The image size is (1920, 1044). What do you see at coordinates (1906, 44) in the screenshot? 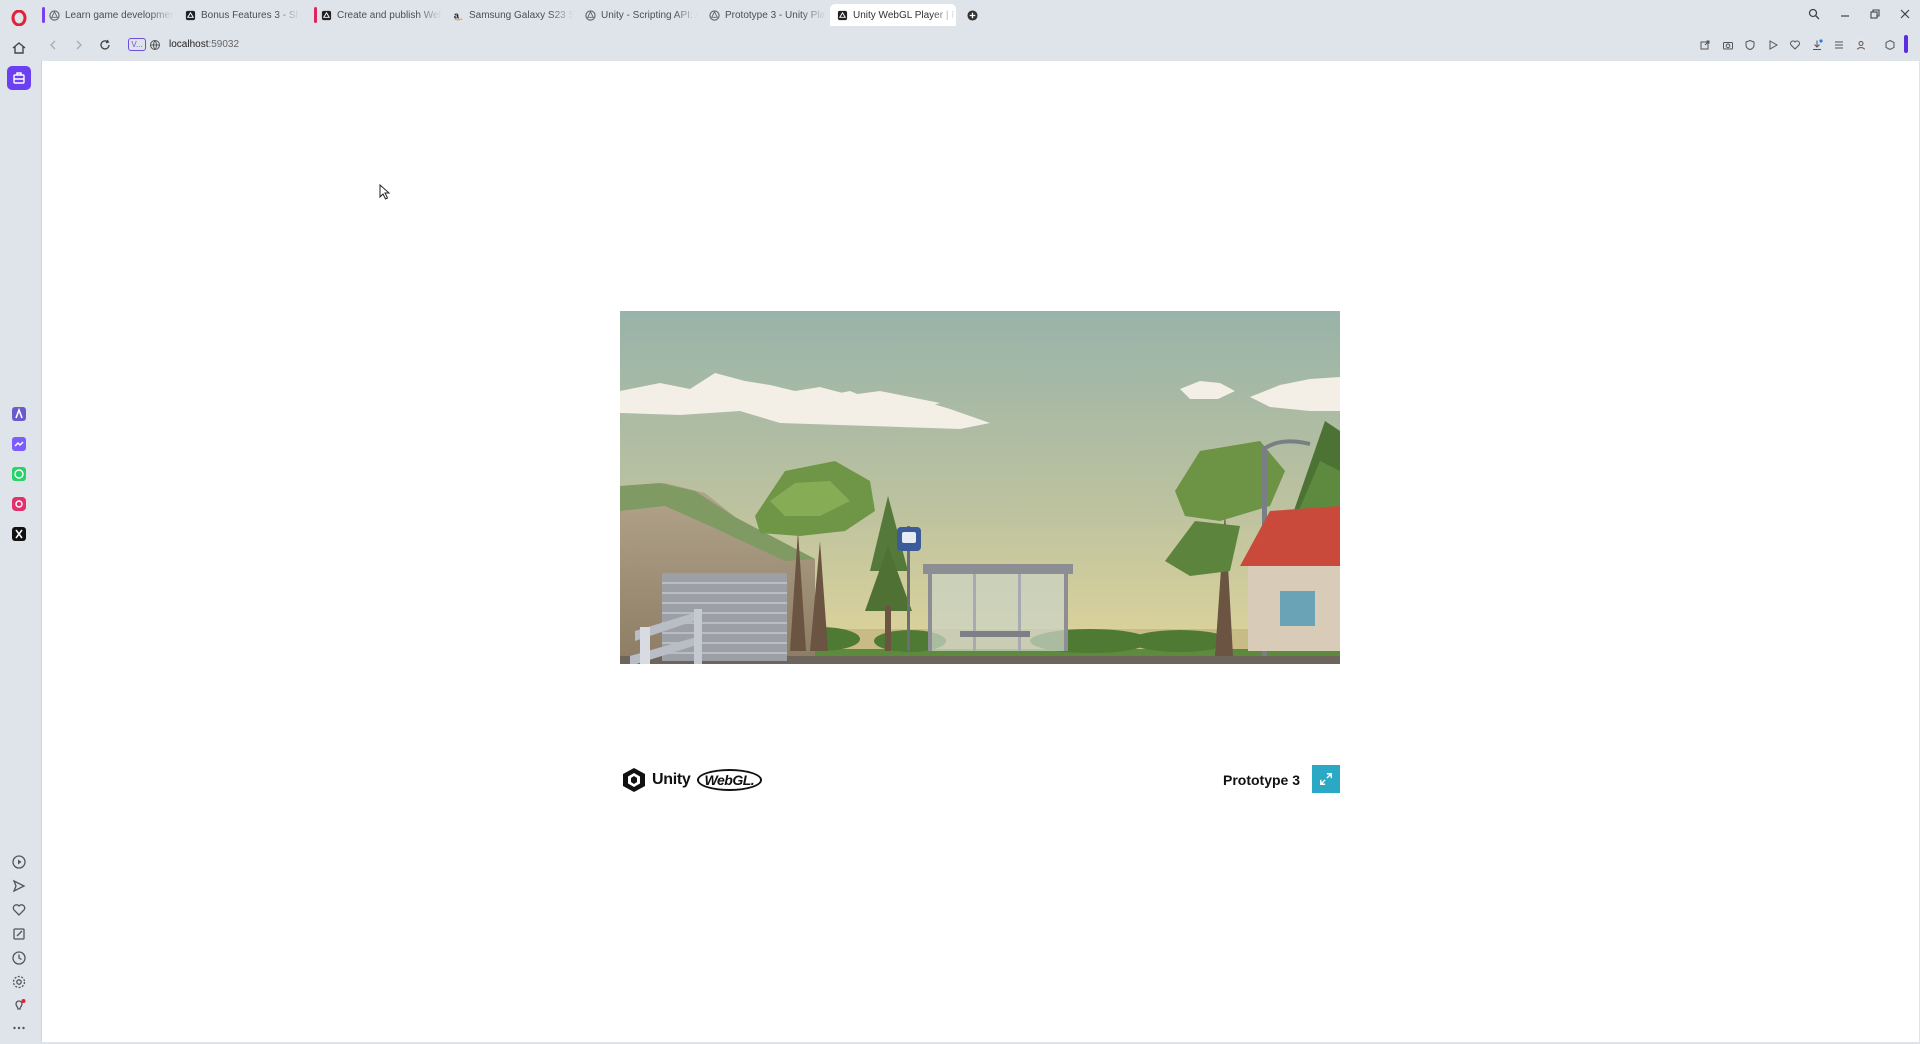
I see `sidebar-panel-indicator` at bounding box center [1906, 44].